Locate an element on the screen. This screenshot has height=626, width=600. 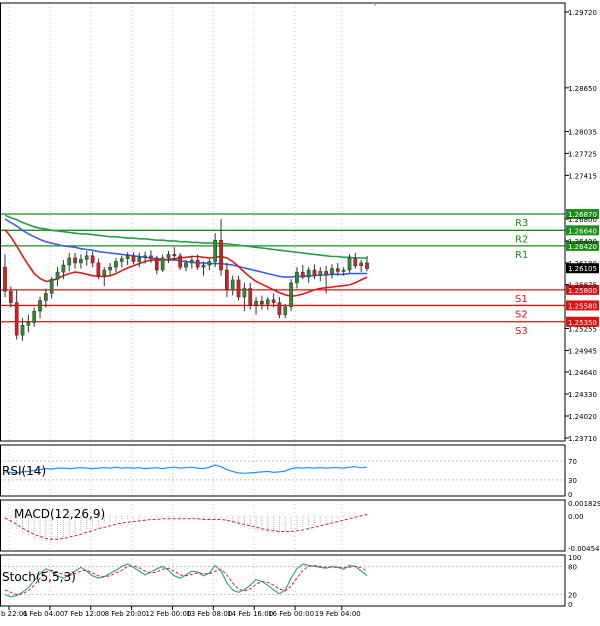
price-tick-label: 1.24945 is located at coordinates (582, 351).